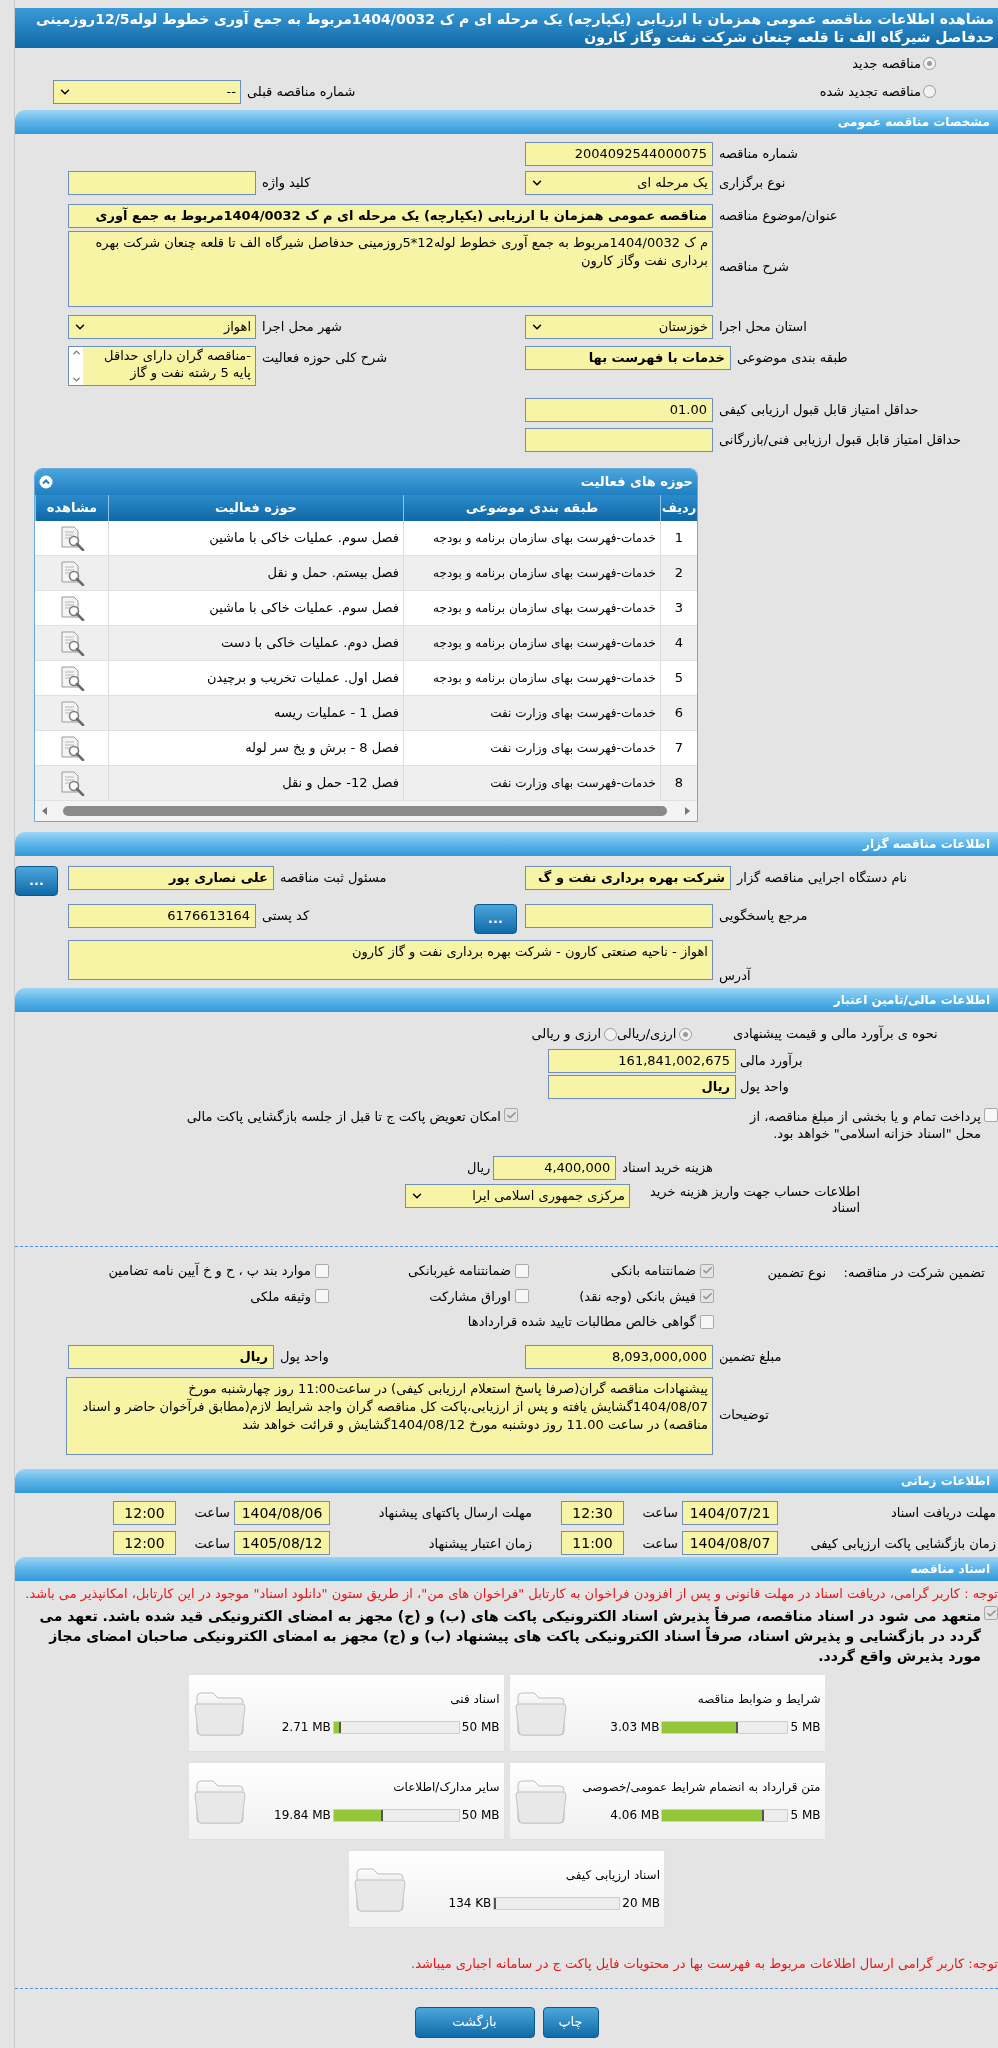 The height and width of the screenshot is (2048, 998). What do you see at coordinates (678, 748) in the screenshot?
I see `table-cell: 7` at bounding box center [678, 748].